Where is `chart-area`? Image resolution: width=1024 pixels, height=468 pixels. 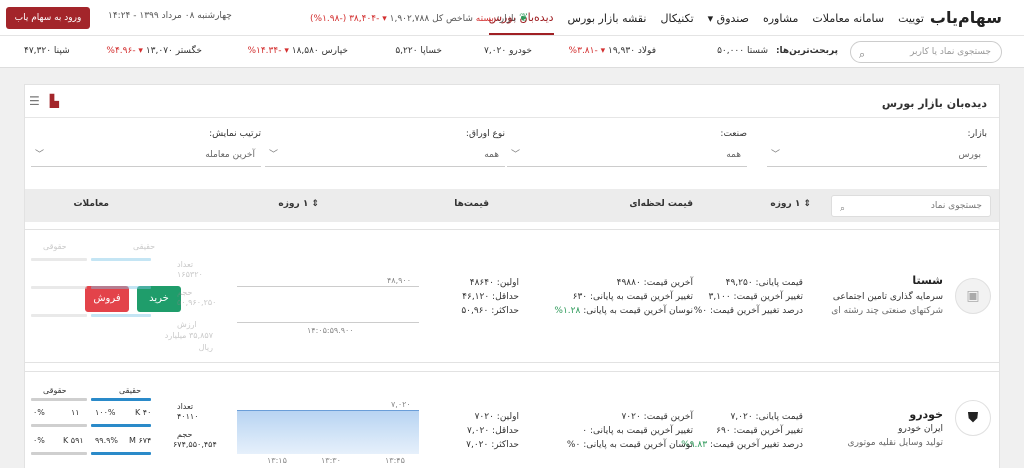
chart-area is located at coordinates (328, 432).